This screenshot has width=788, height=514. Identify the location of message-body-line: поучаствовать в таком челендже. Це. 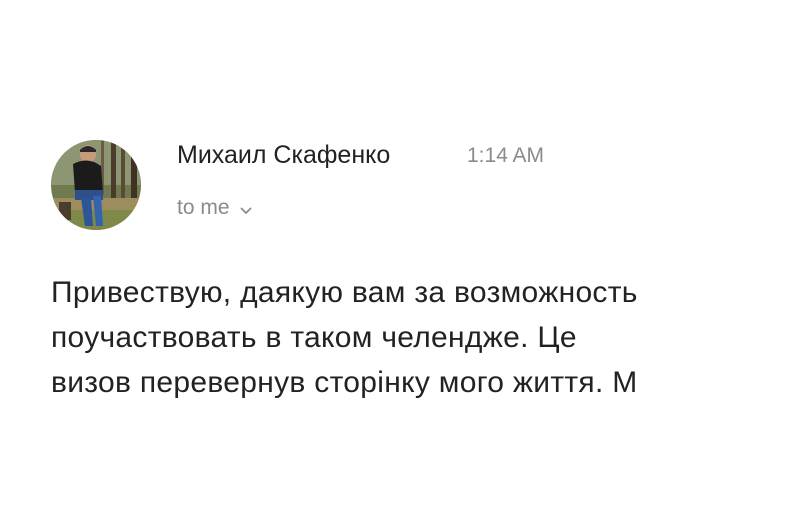
(314, 337).